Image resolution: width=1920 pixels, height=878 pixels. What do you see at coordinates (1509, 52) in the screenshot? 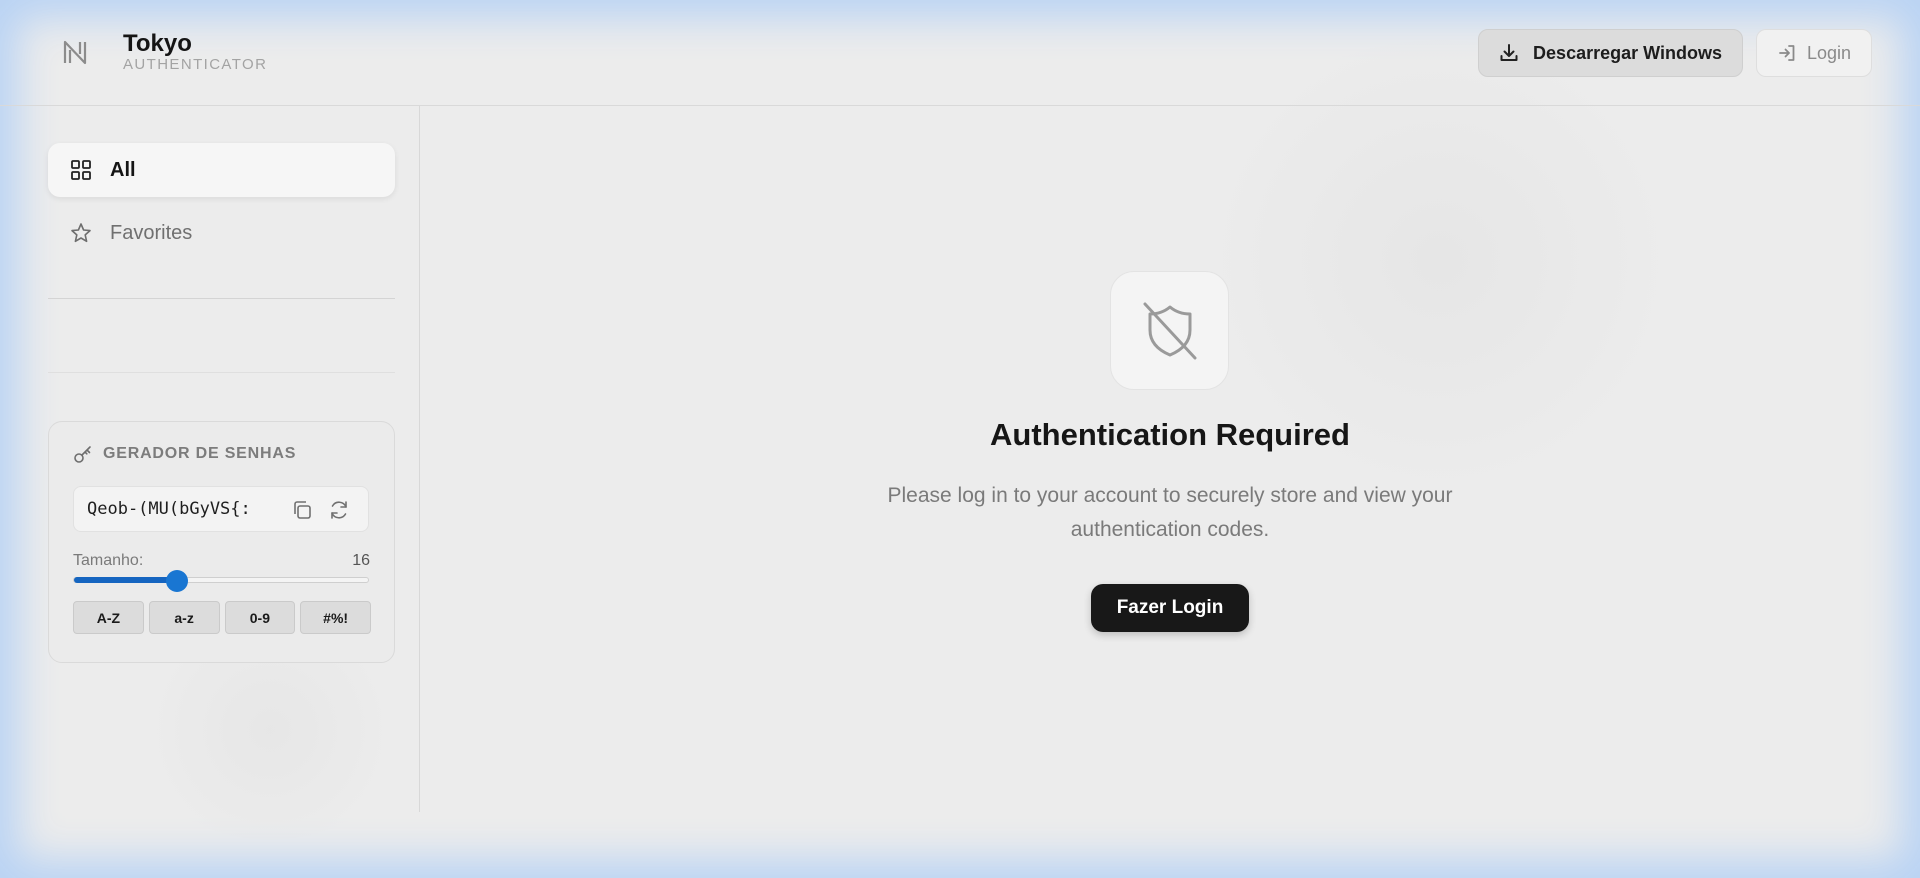
I see `download-icon` at bounding box center [1509, 52].